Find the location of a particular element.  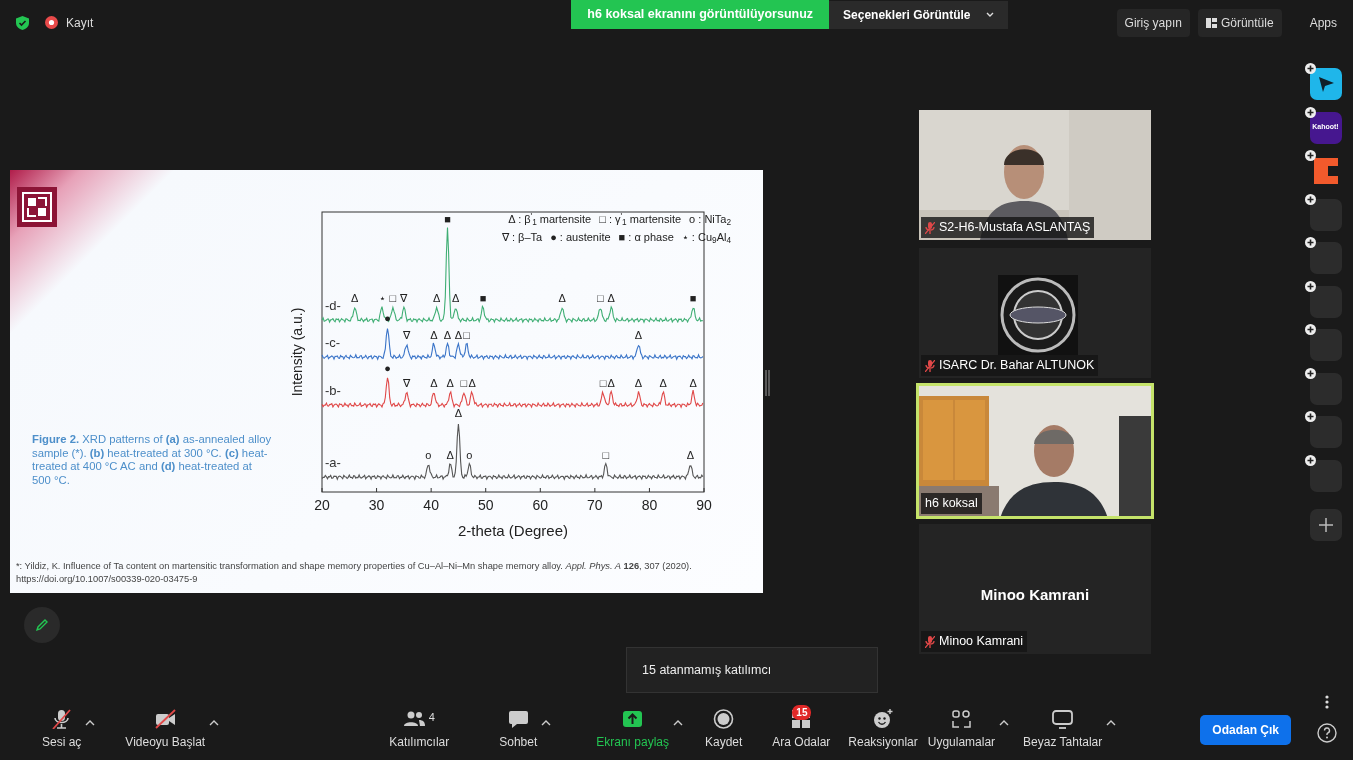

axis-tick-label: 80 is located at coordinates (649, 505).